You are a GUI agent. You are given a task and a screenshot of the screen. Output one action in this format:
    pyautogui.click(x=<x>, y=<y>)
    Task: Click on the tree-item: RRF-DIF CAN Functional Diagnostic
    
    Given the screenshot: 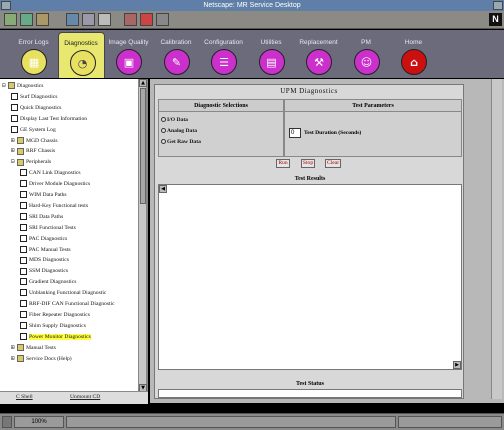 What is the action you would take?
    pyautogui.click(x=67, y=304)
    